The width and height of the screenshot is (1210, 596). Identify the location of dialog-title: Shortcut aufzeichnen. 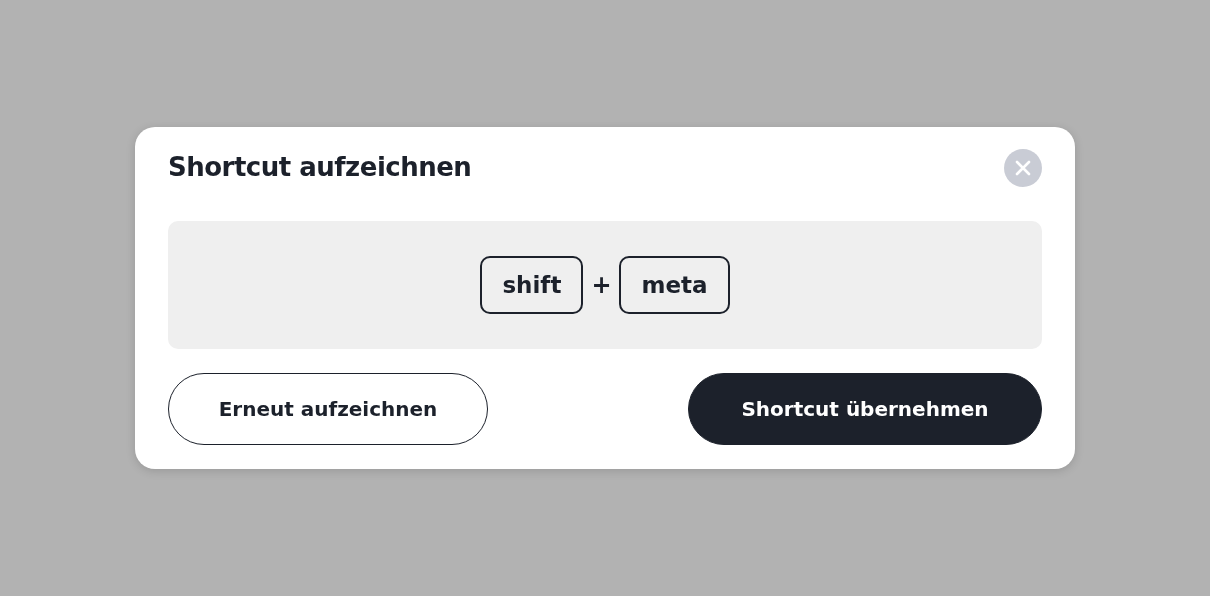
(320, 168).